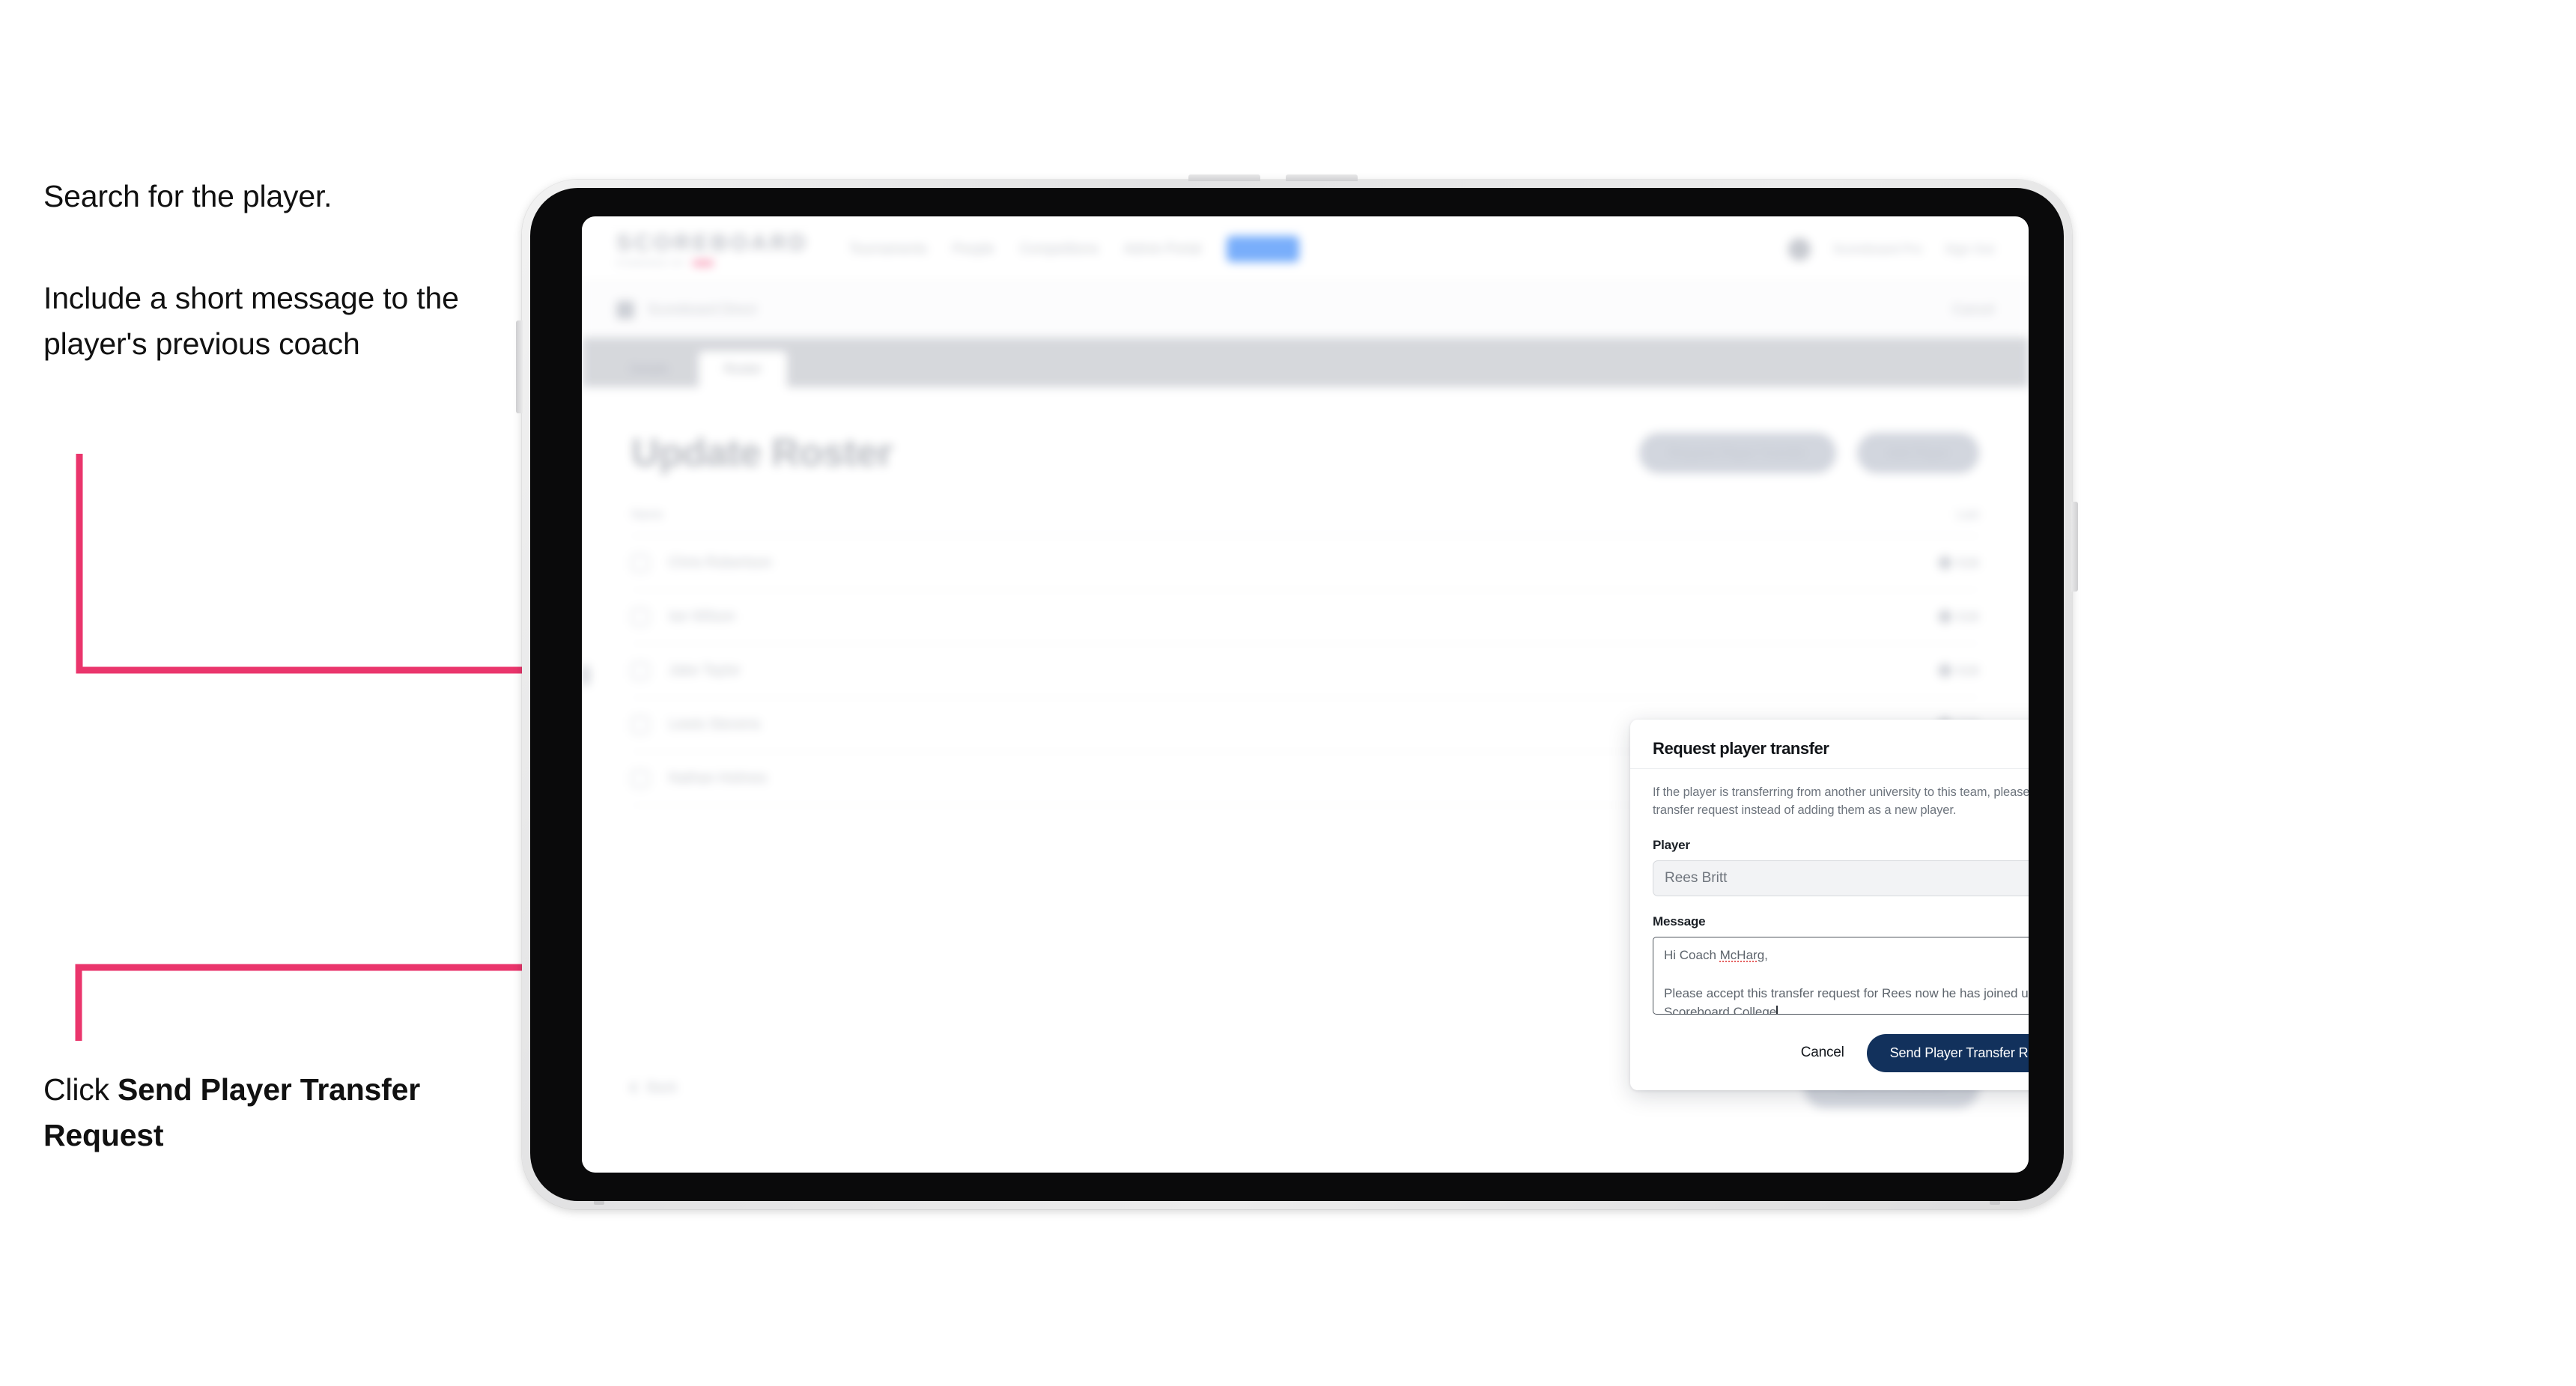 The height and width of the screenshot is (1386, 2576). What do you see at coordinates (1305, 617) in the screenshot?
I see `table-row: Ian Wilson Edit` at bounding box center [1305, 617].